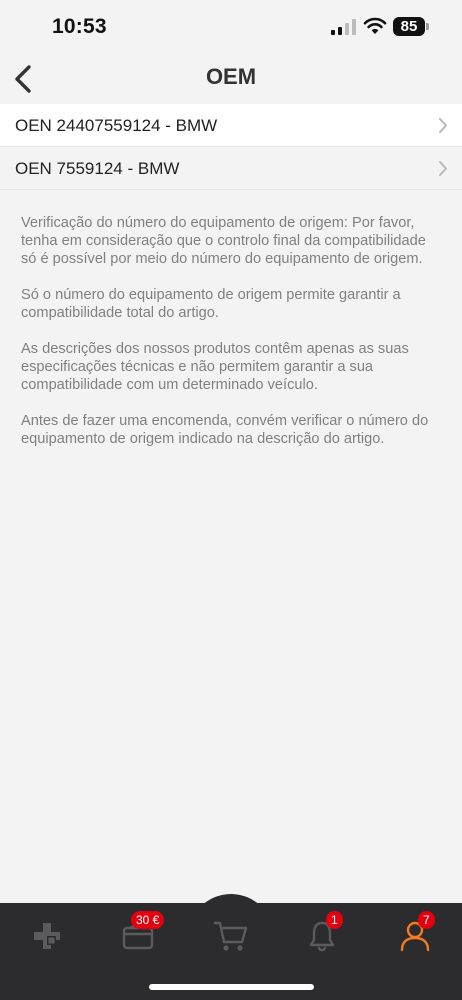 The image size is (462, 1000). What do you see at coordinates (231, 28) in the screenshot?
I see `status-bar: 10:53 85` at bounding box center [231, 28].